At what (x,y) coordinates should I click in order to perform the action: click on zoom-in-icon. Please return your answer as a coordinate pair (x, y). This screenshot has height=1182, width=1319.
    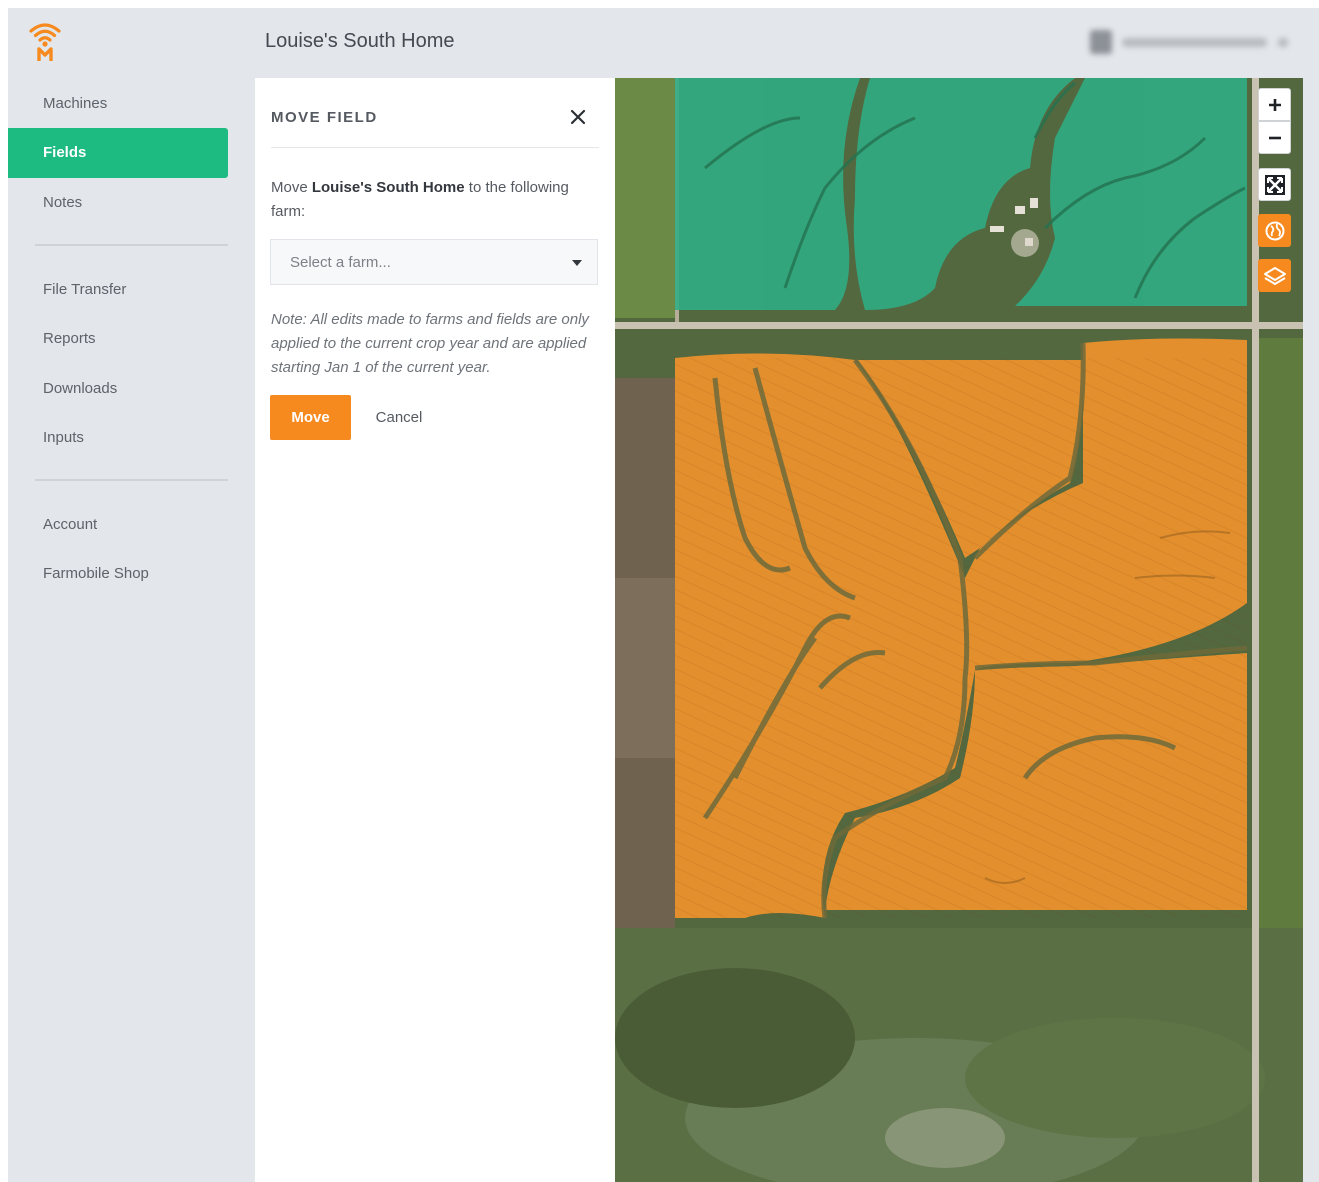
    Looking at the image, I should click on (1274, 104).